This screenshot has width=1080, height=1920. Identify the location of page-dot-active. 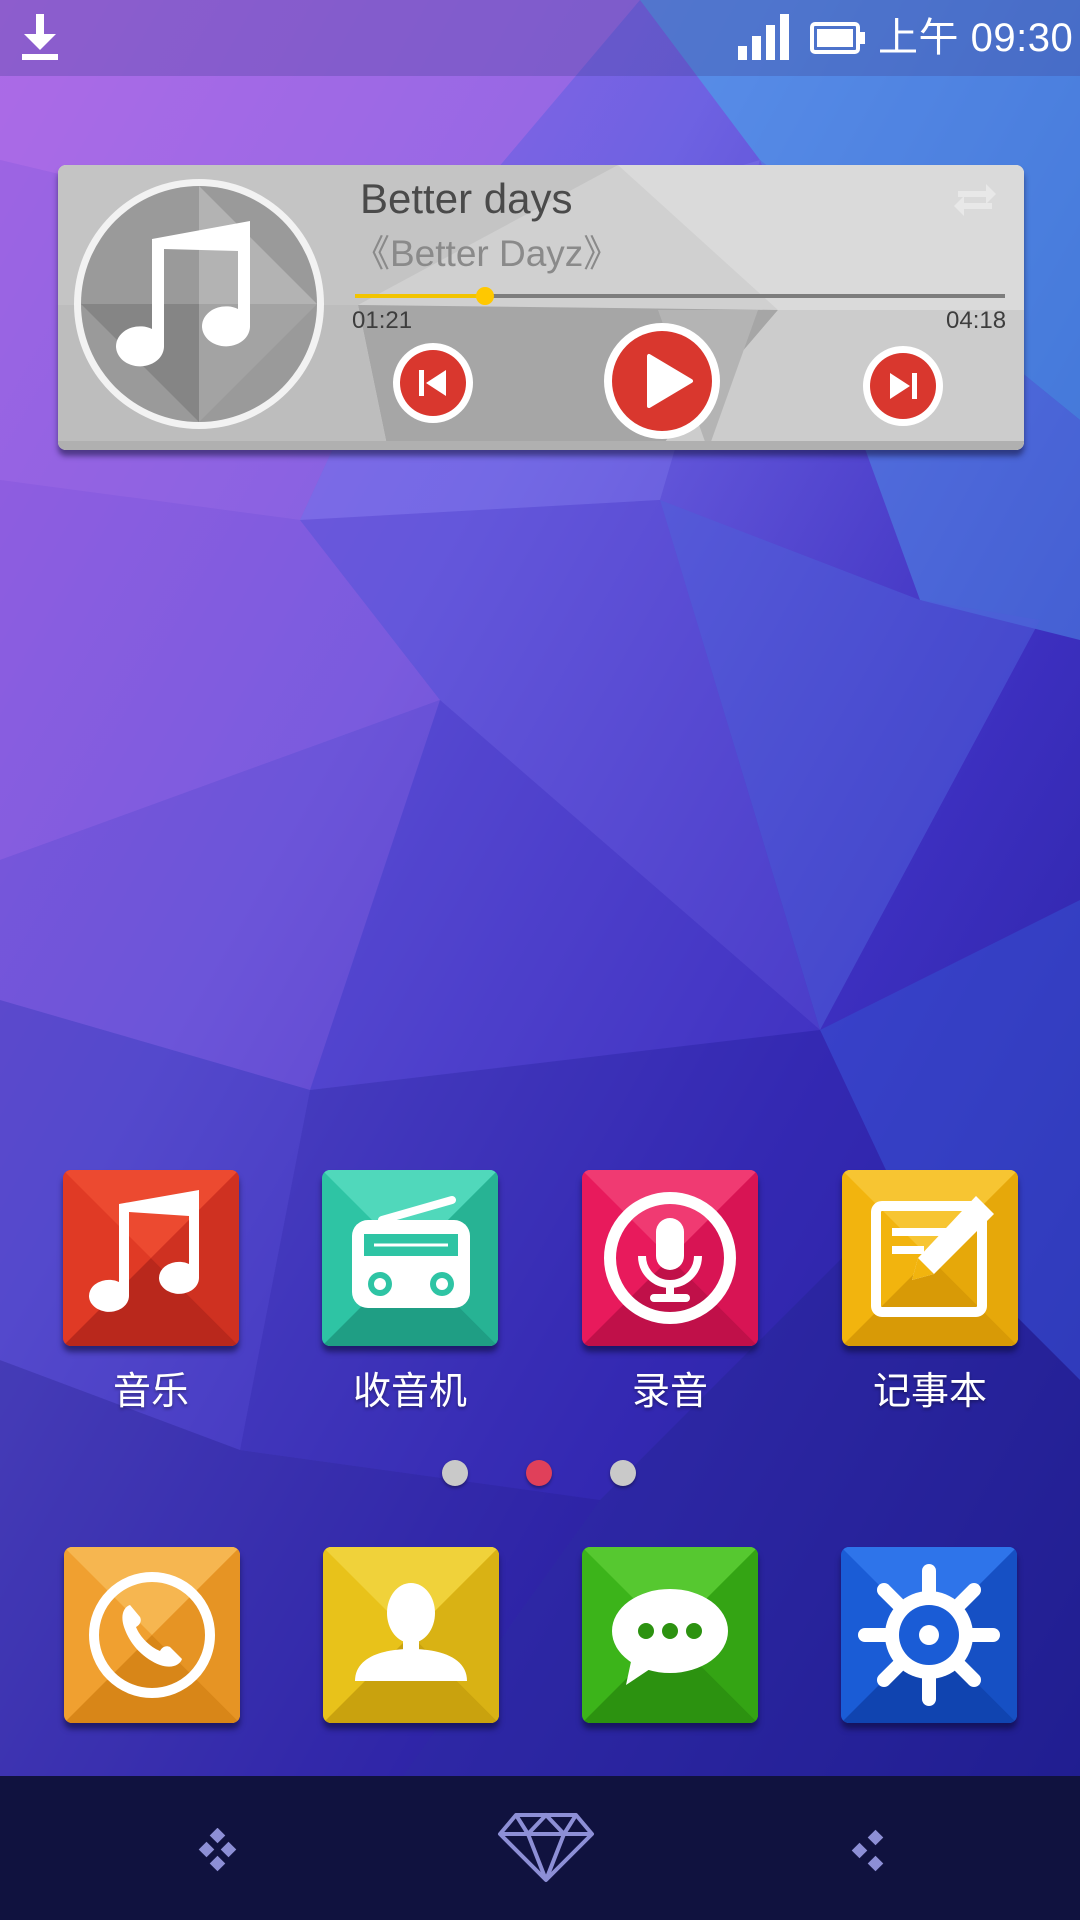
(539, 1473).